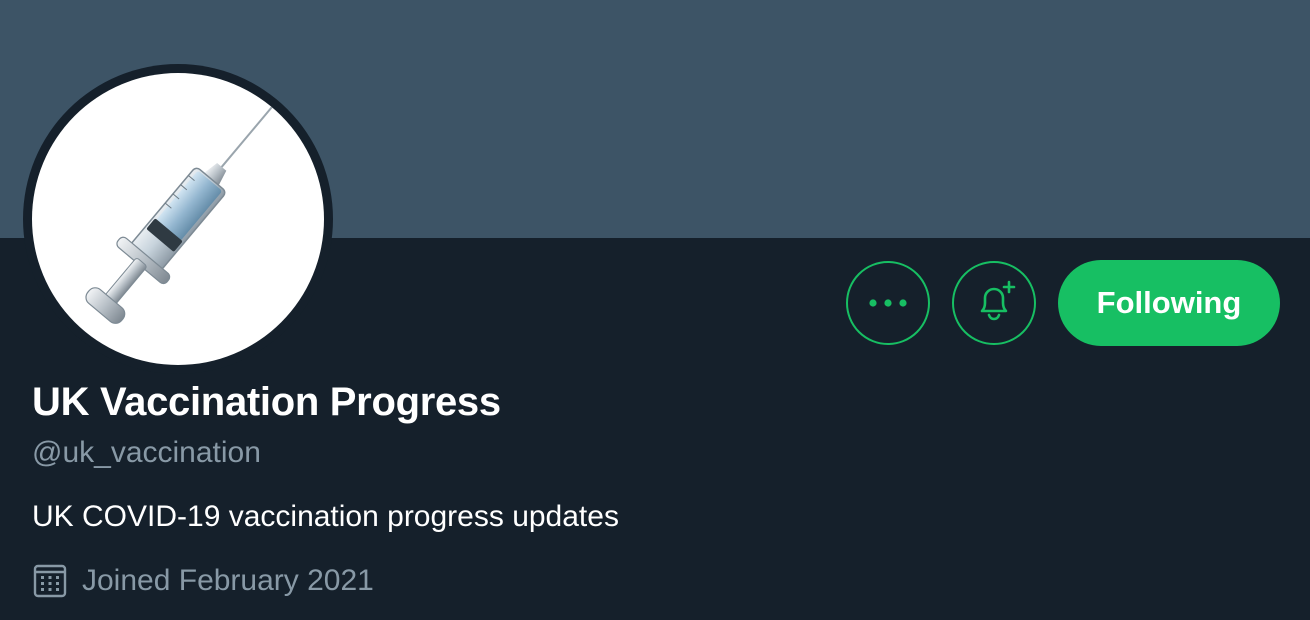  Describe the element at coordinates (325, 516) in the screenshot. I see `profile-bio: UK COVID-19 vaccination progress updates` at that location.